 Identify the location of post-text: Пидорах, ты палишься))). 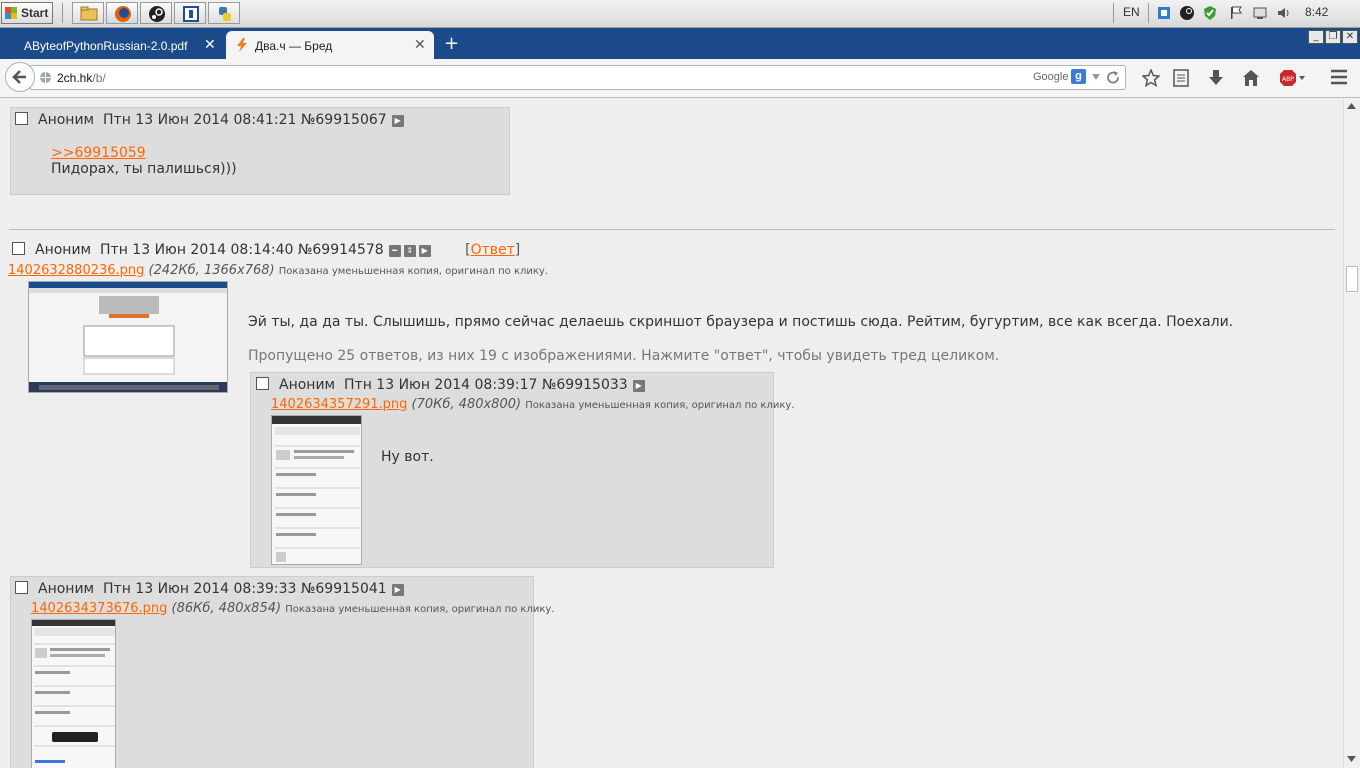
(144, 169).